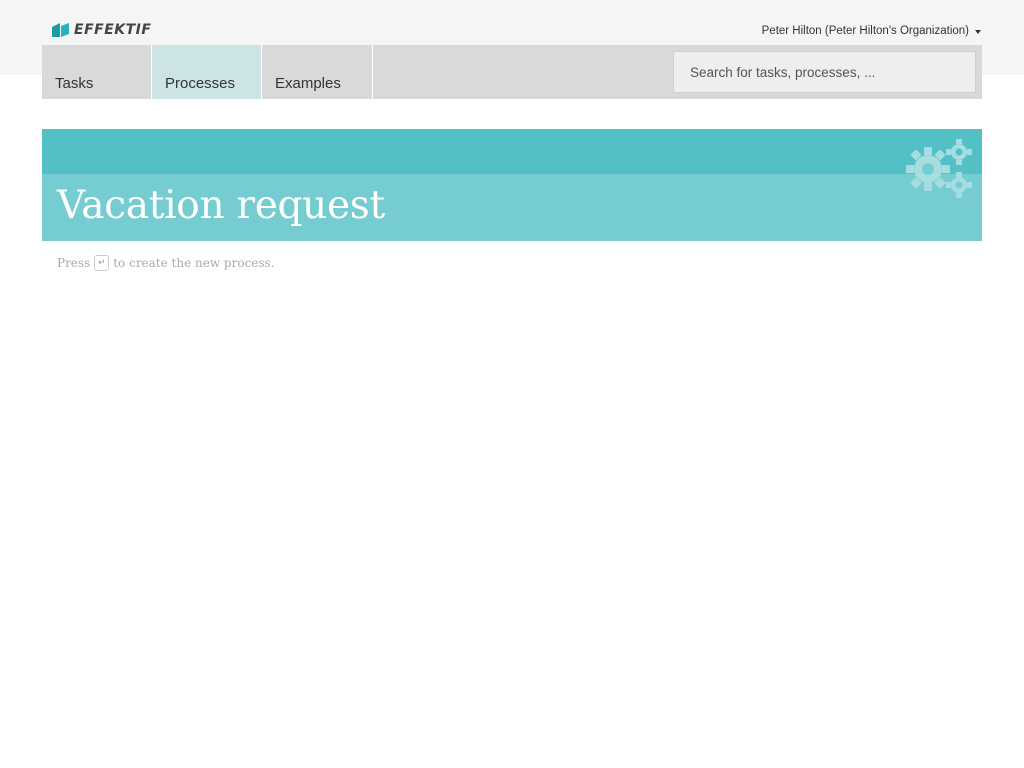  I want to click on process-title: Vacation request, so click(221, 205).